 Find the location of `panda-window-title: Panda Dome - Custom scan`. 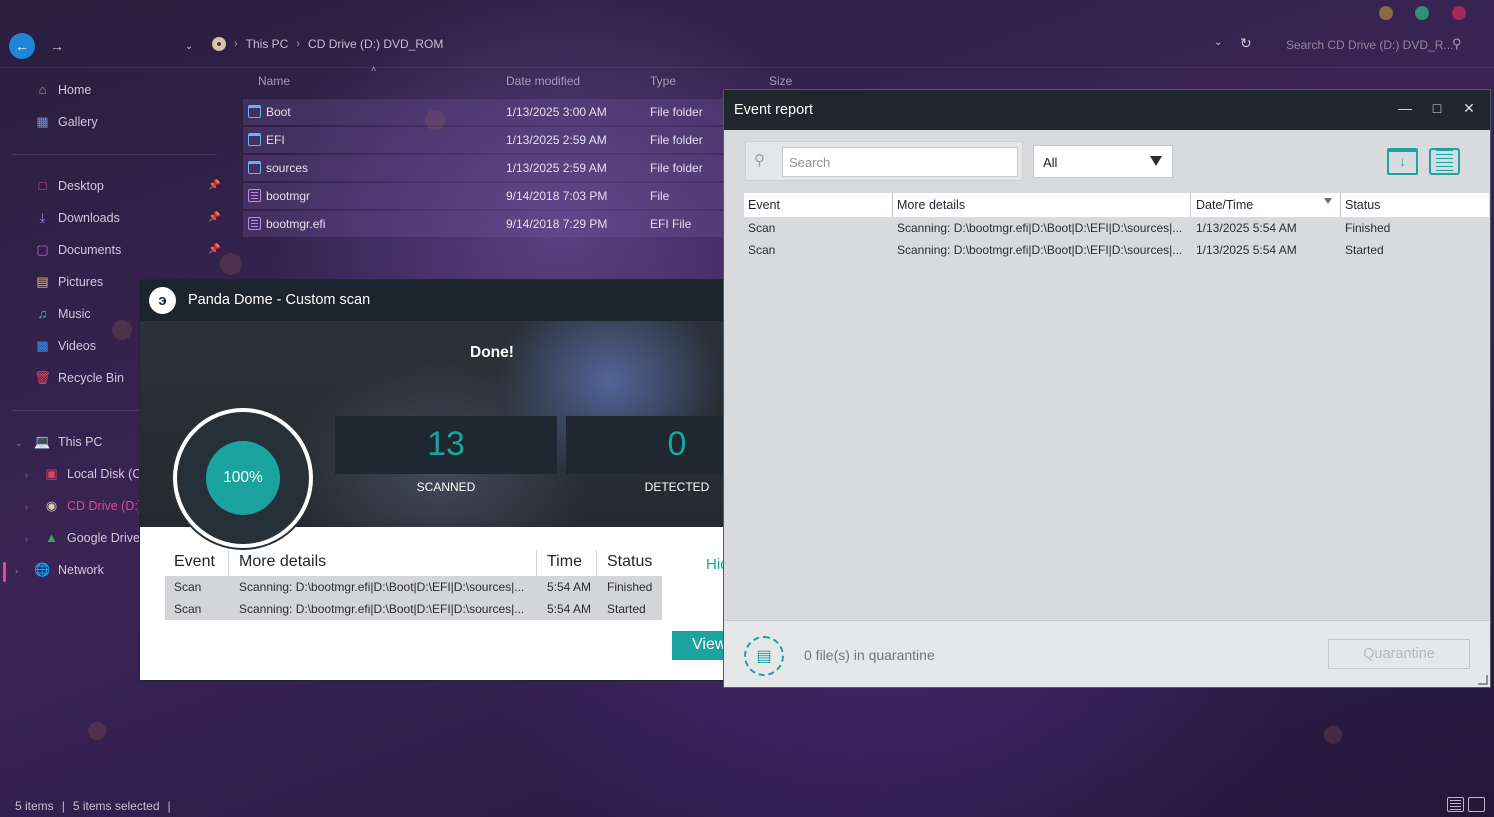

panda-window-title: Panda Dome - Custom scan is located at coordinates (279, 300).